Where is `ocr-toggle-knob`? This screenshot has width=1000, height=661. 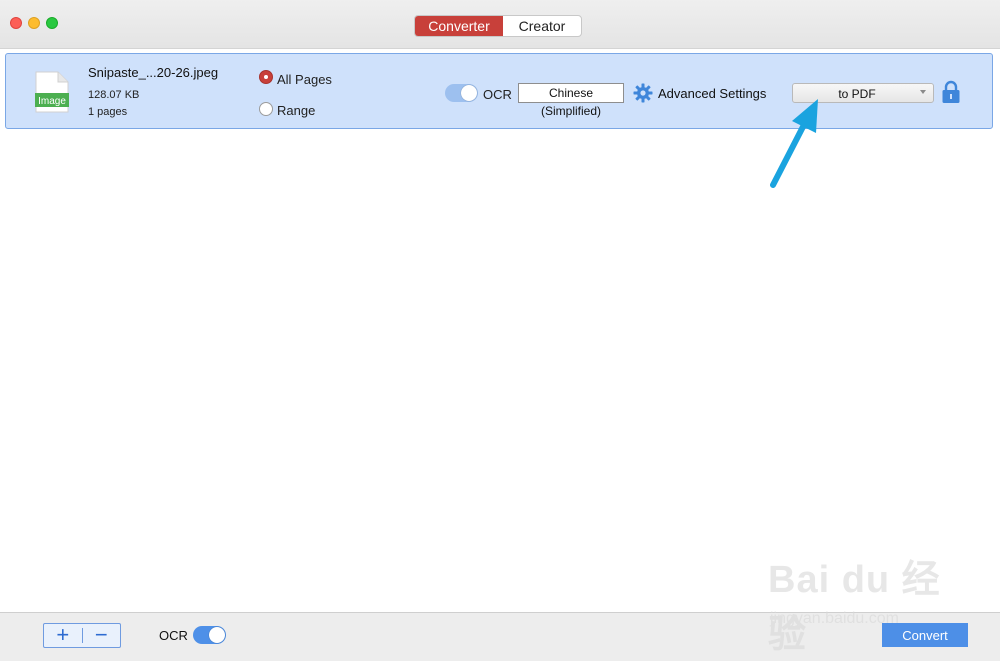
ocr-toggle-knob is located at coordinates (469, 93).